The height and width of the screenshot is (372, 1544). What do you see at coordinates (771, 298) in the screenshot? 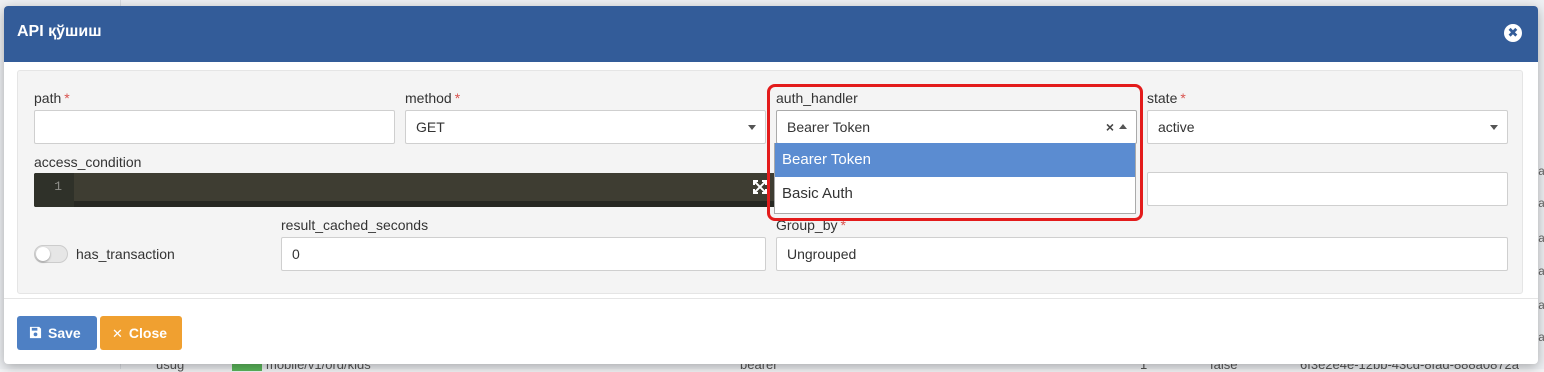
I see `footer-divider` at bounding box center [771, 298].